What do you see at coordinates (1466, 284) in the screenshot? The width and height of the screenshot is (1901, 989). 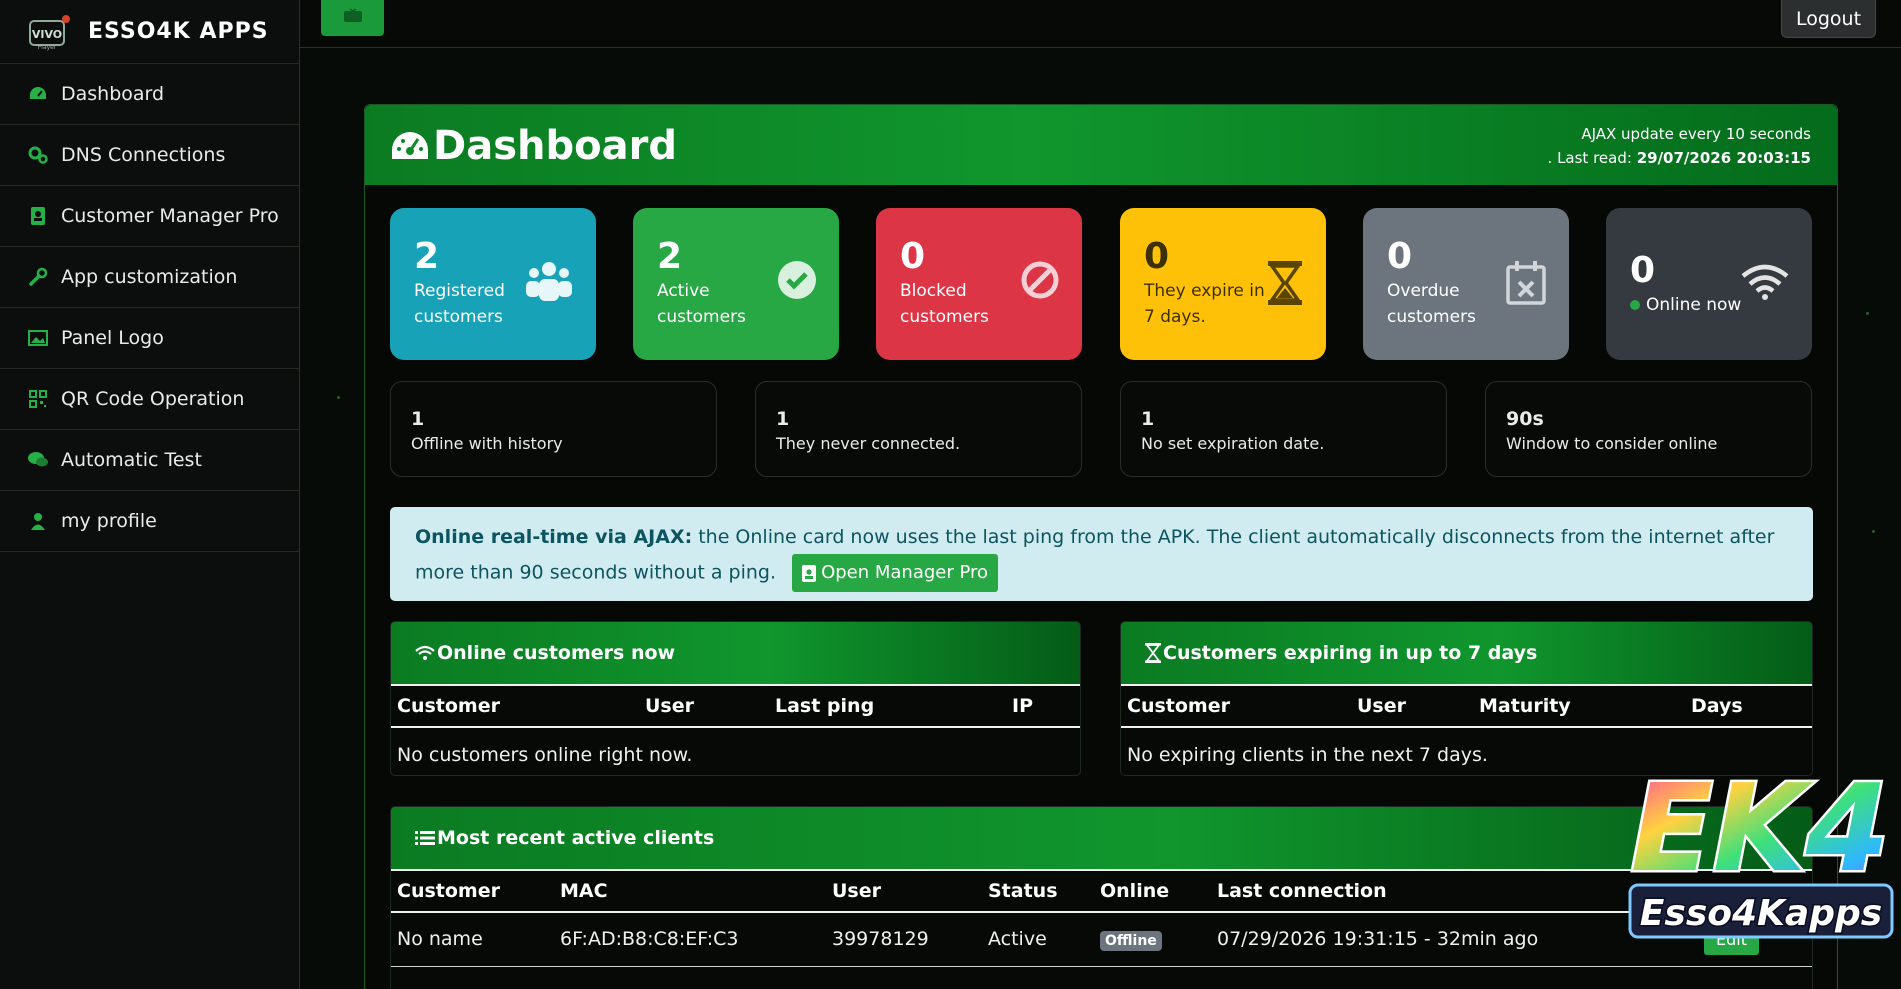 I see `stat-card-overdue: 0 Overdue customers` at bounding box center [1466, 284].